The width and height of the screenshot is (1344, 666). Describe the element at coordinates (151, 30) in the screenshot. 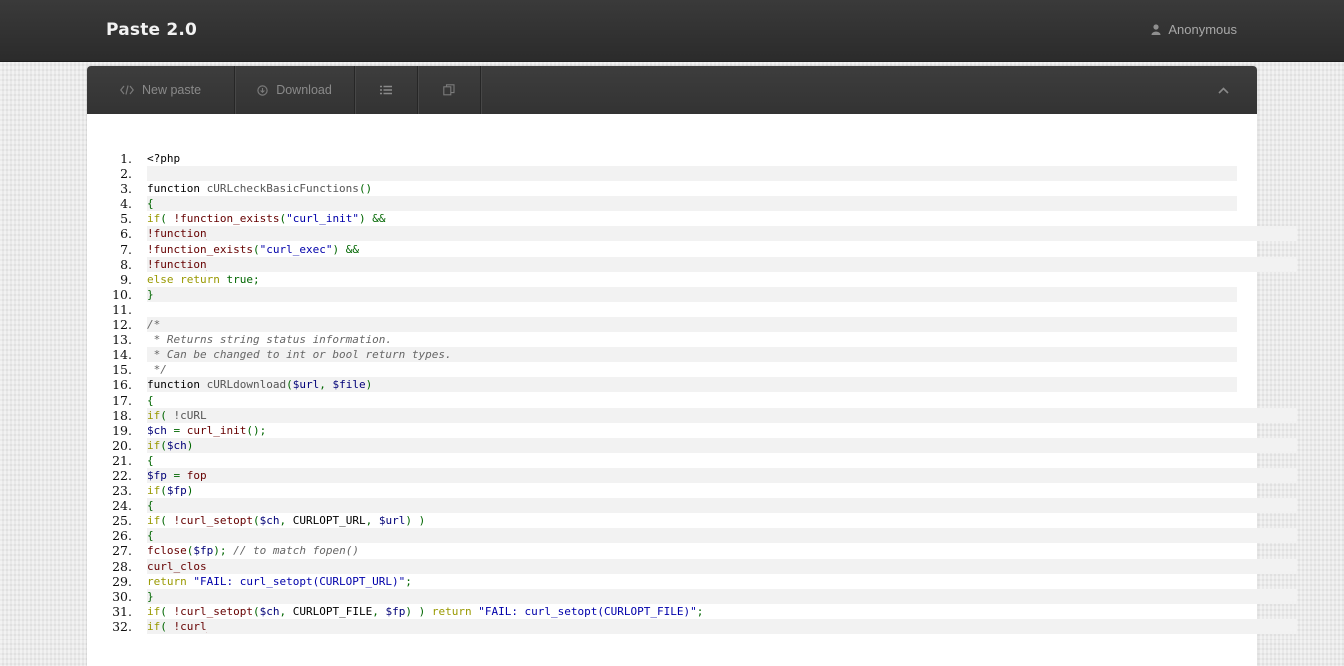

I see `app-title: Paste 2.0` at that location.